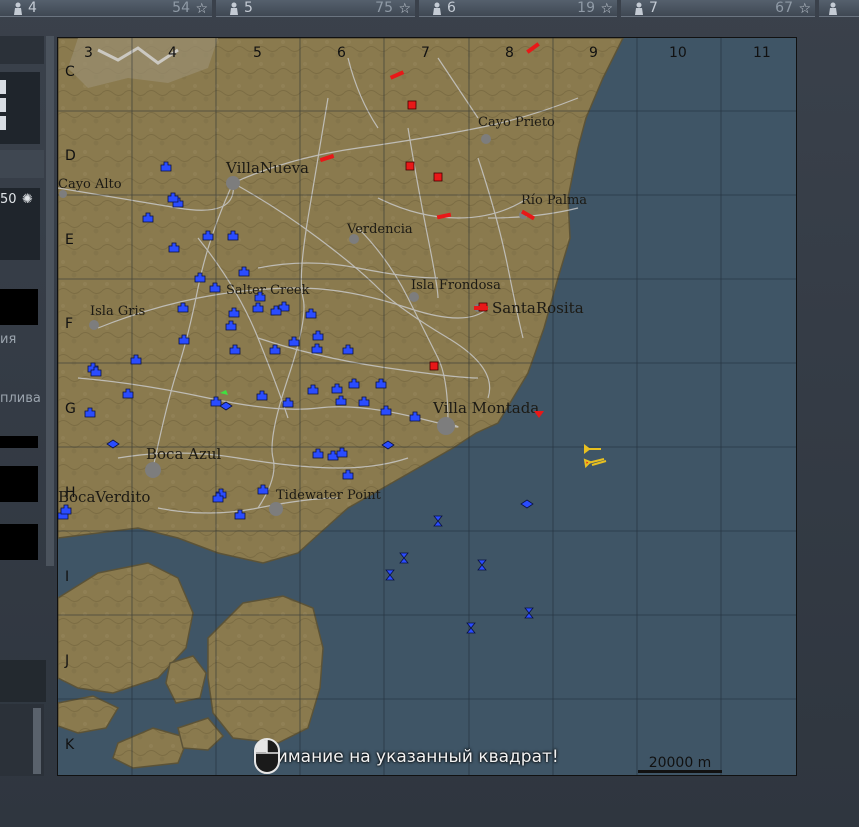  I want to click on mouse-icon, so click(267, 756).